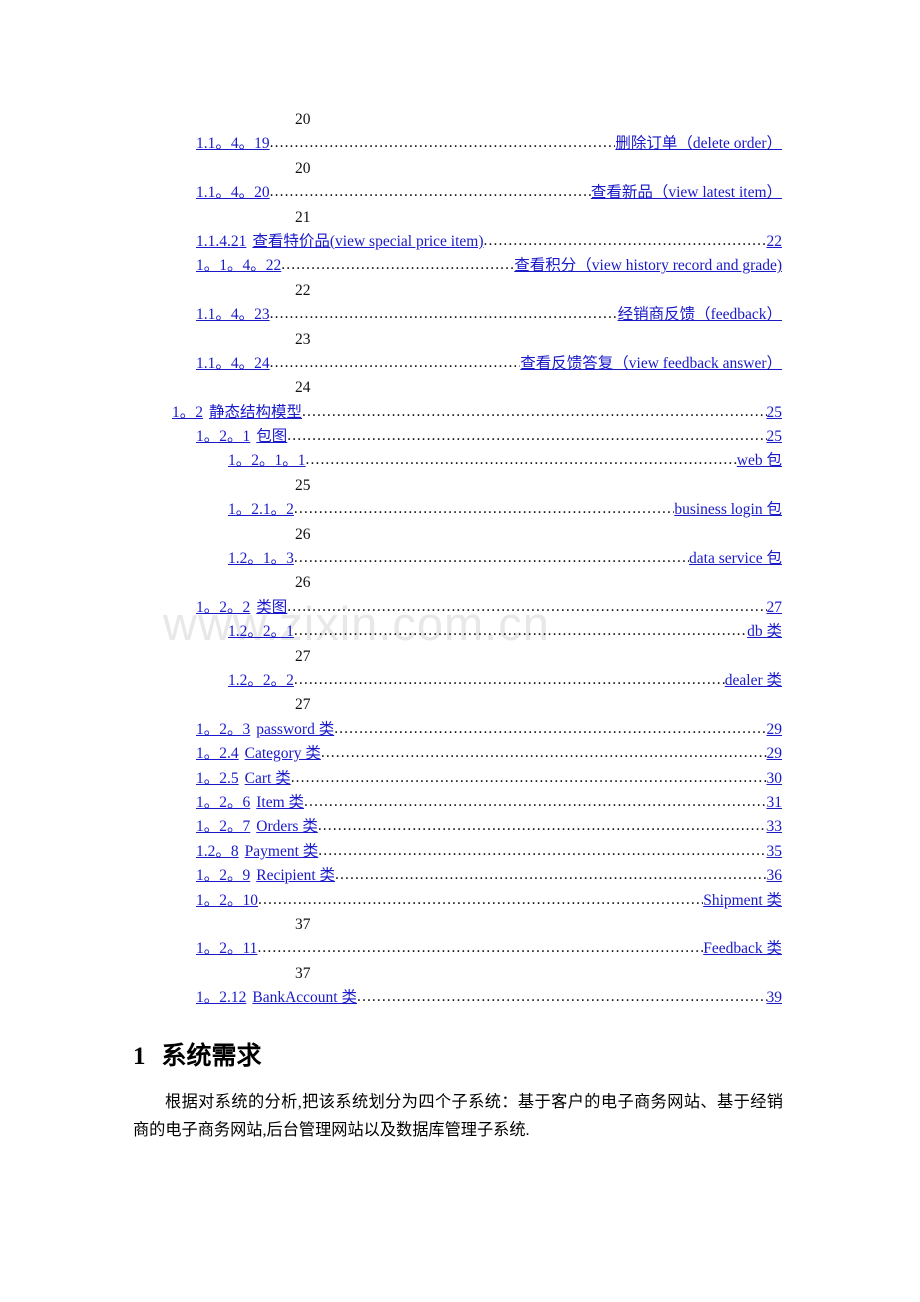 Image resolution: width=920 pixels, height=1302 pixels. I want to click on toc-entry: 1。2。2类图 27, so click(460, 608).